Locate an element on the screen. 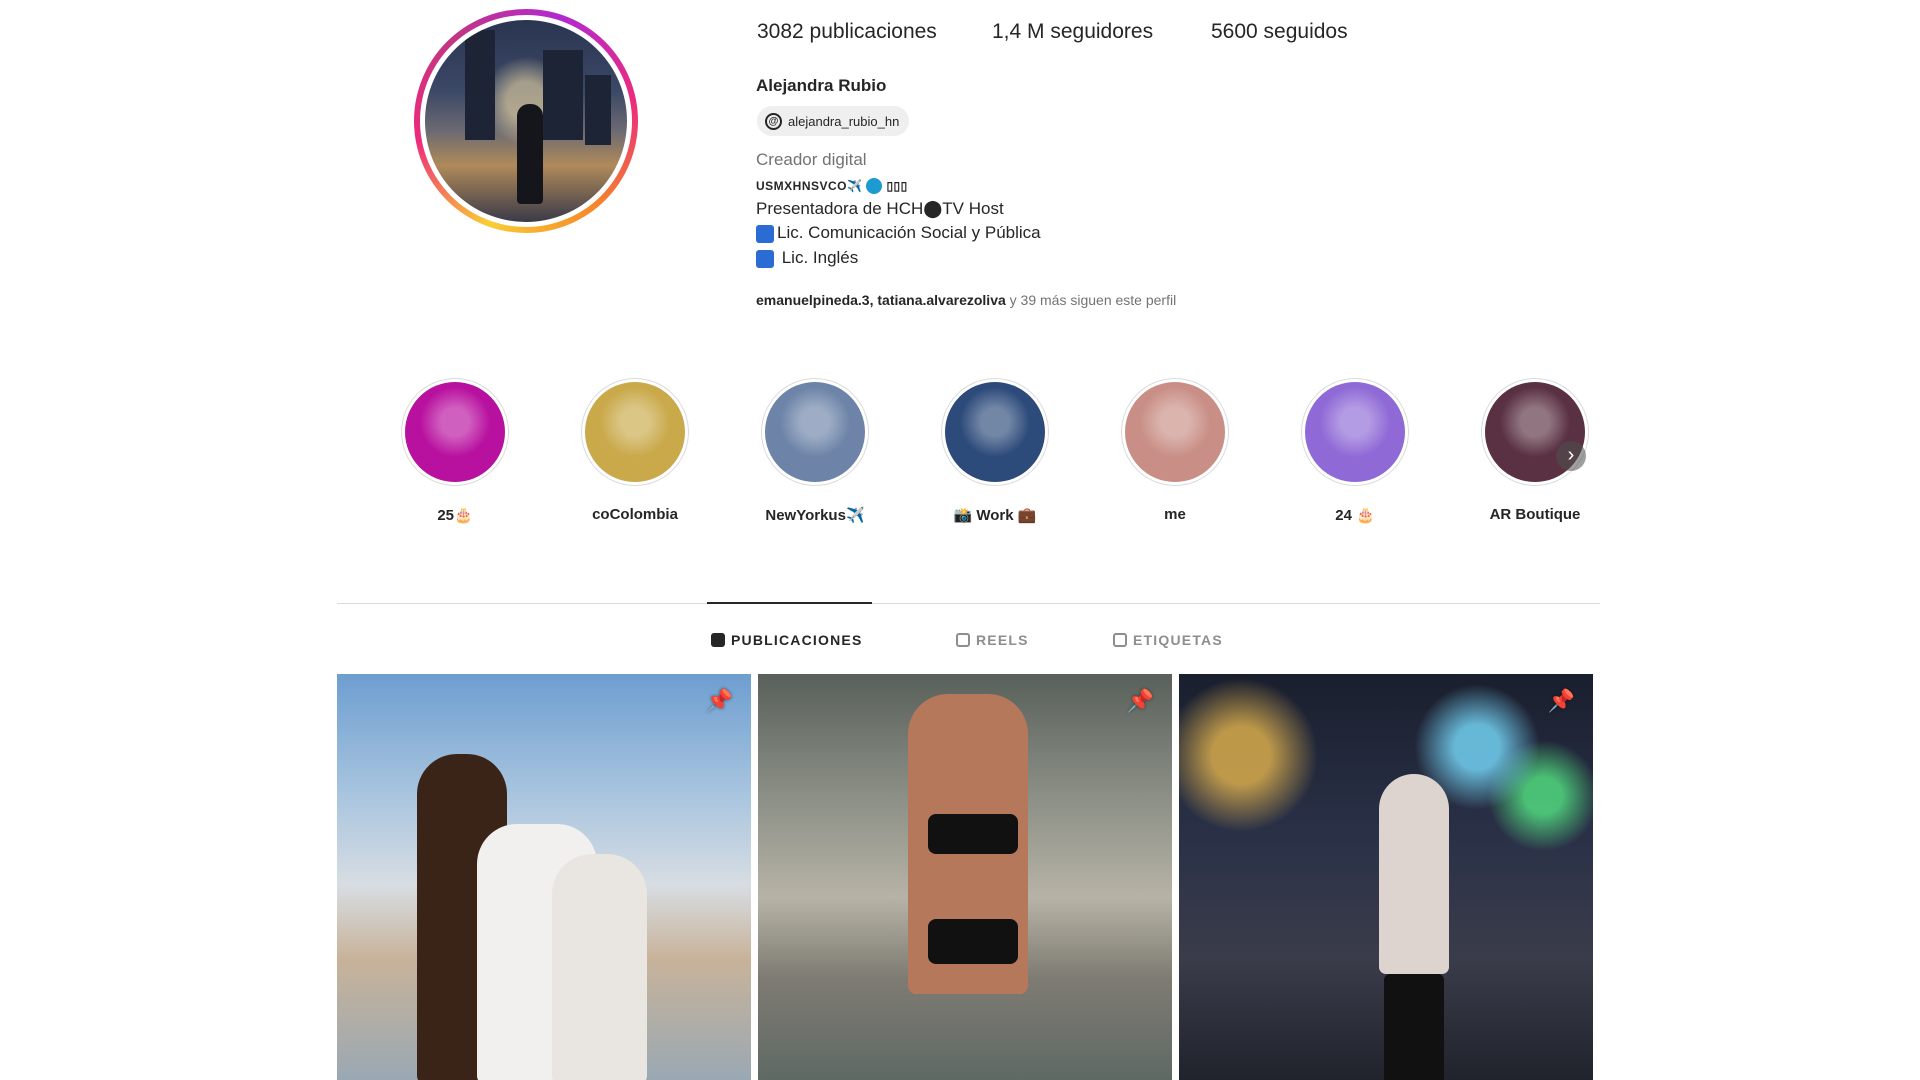 The width and height of the screenshot is (1920, 1080). avatar-border is located at coordinates (526, 121).